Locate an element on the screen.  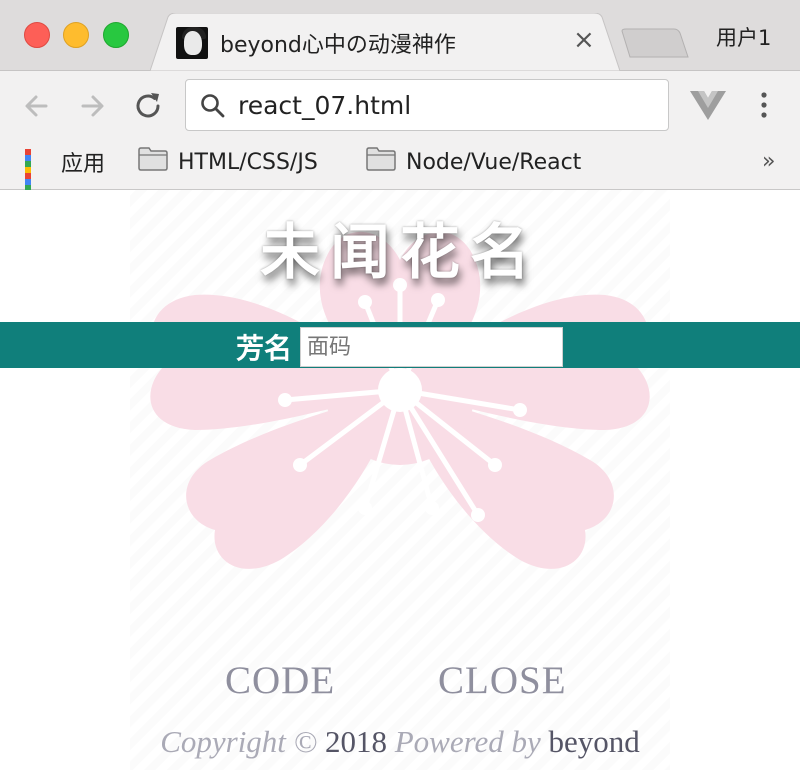
copyright-prefix: Copyright © is located at coordinates (239, 741).